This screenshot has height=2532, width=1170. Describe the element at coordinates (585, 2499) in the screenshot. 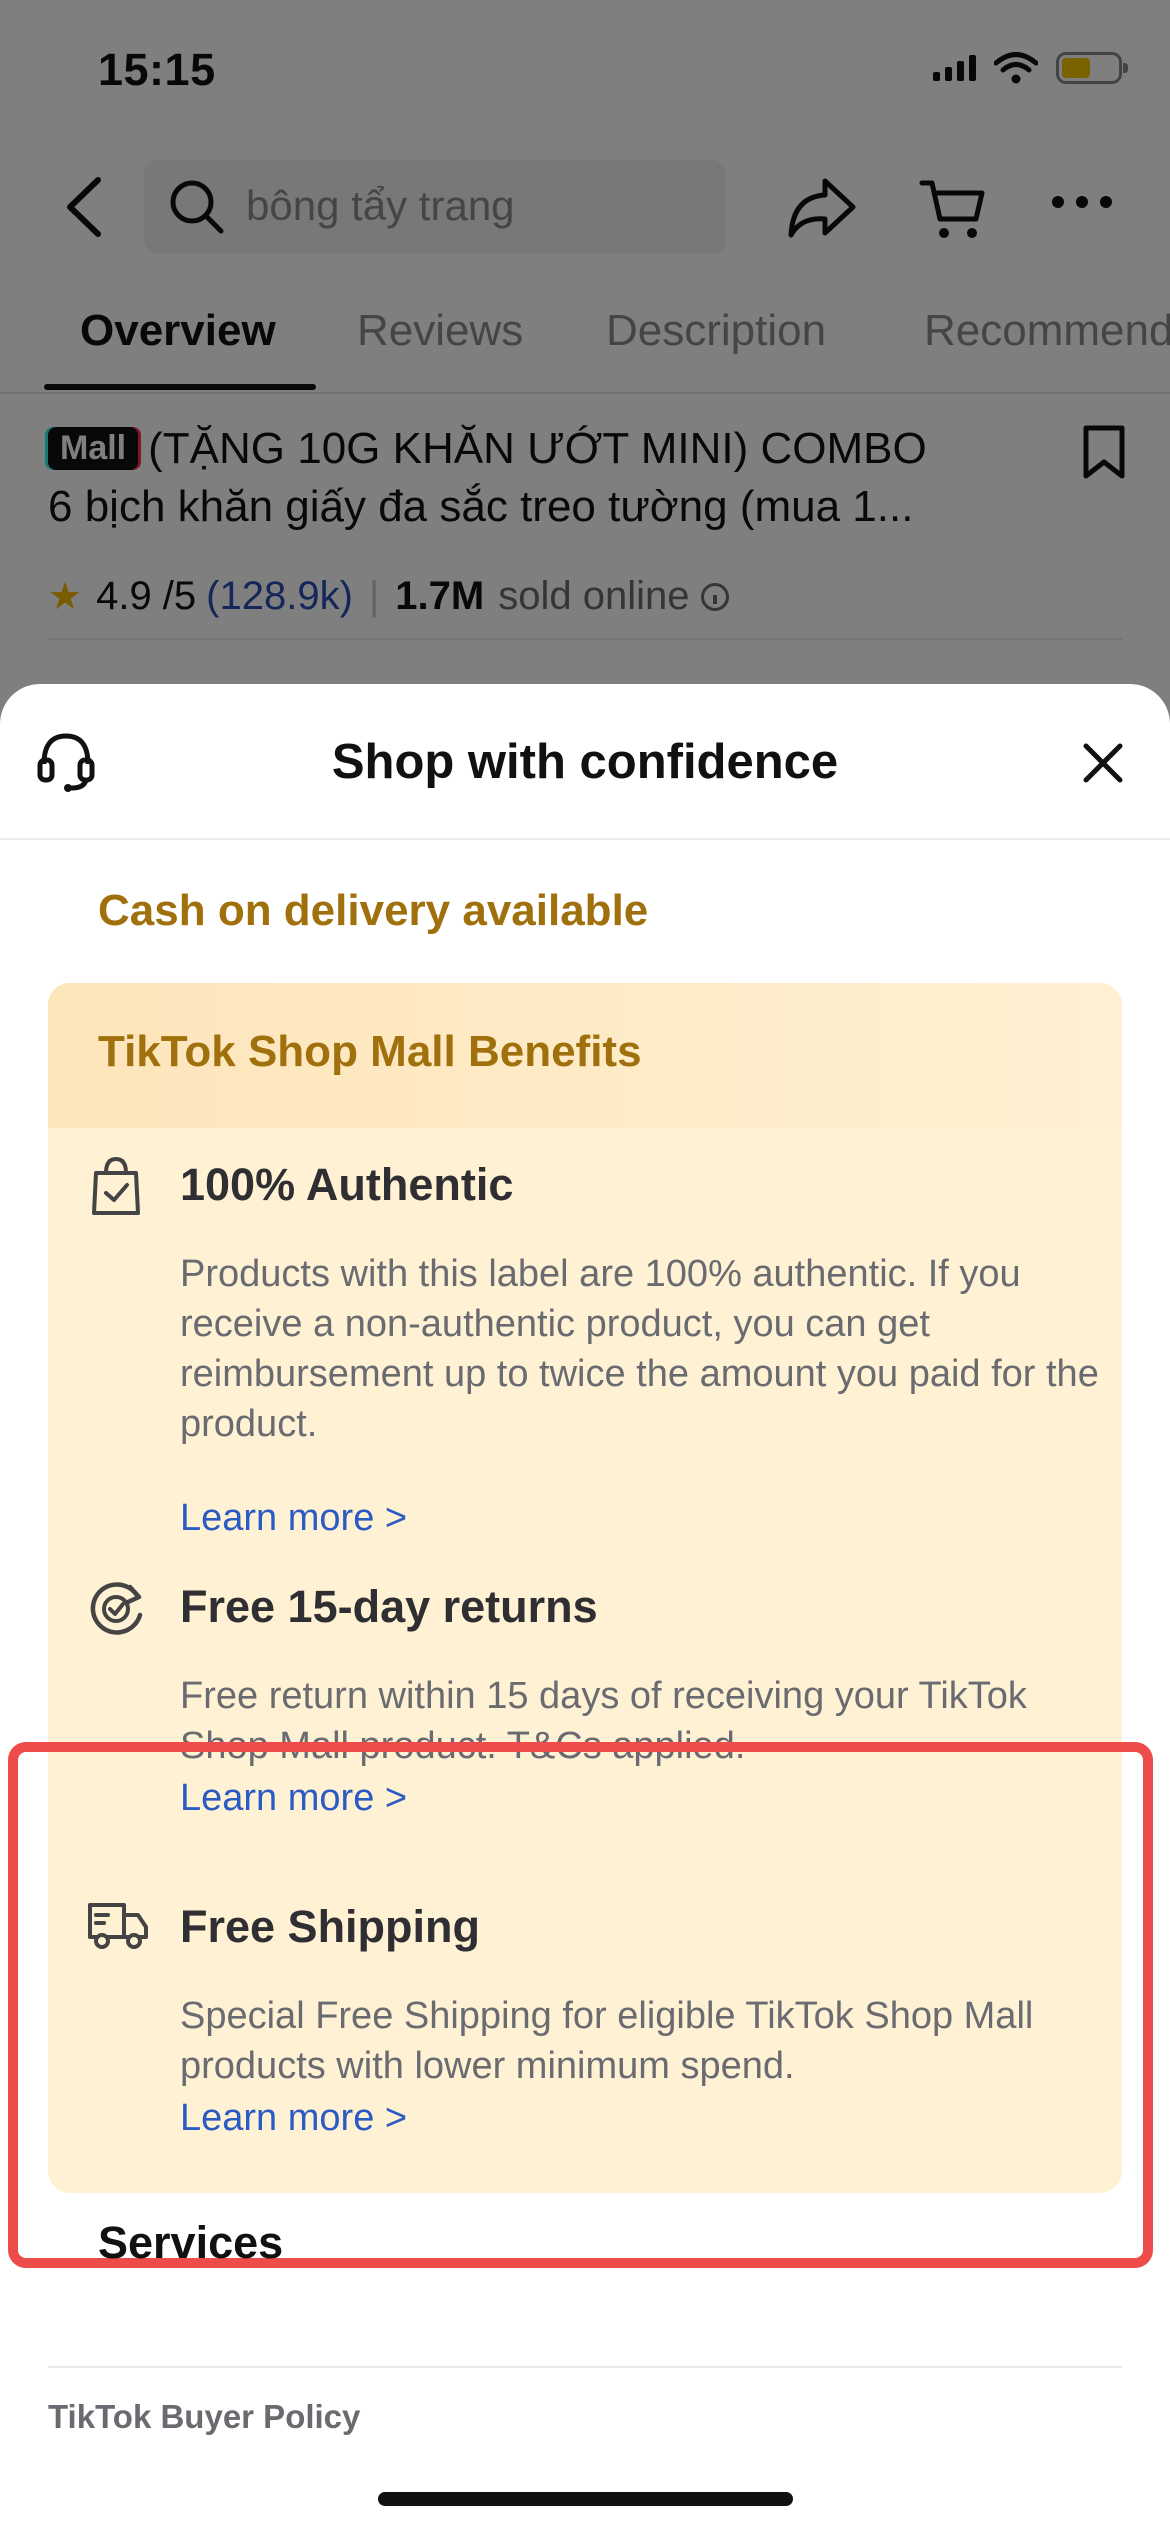

I see `home-indicator` at that location.